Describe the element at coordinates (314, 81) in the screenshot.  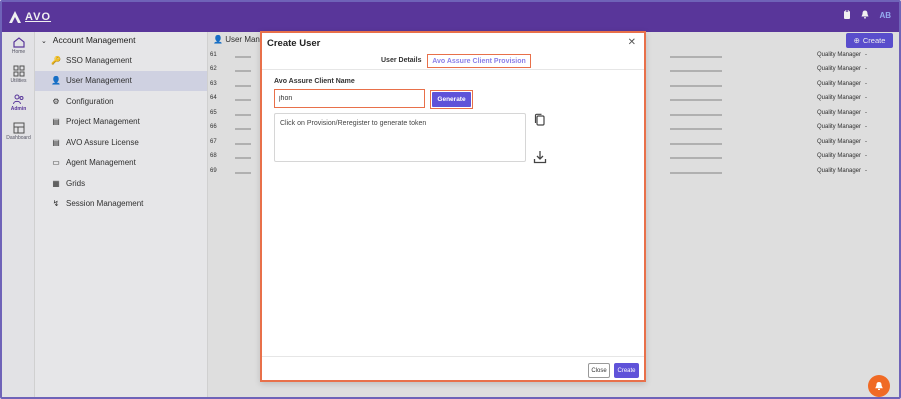
I see `client-name-label: Avo Assure Client Name` at that location.